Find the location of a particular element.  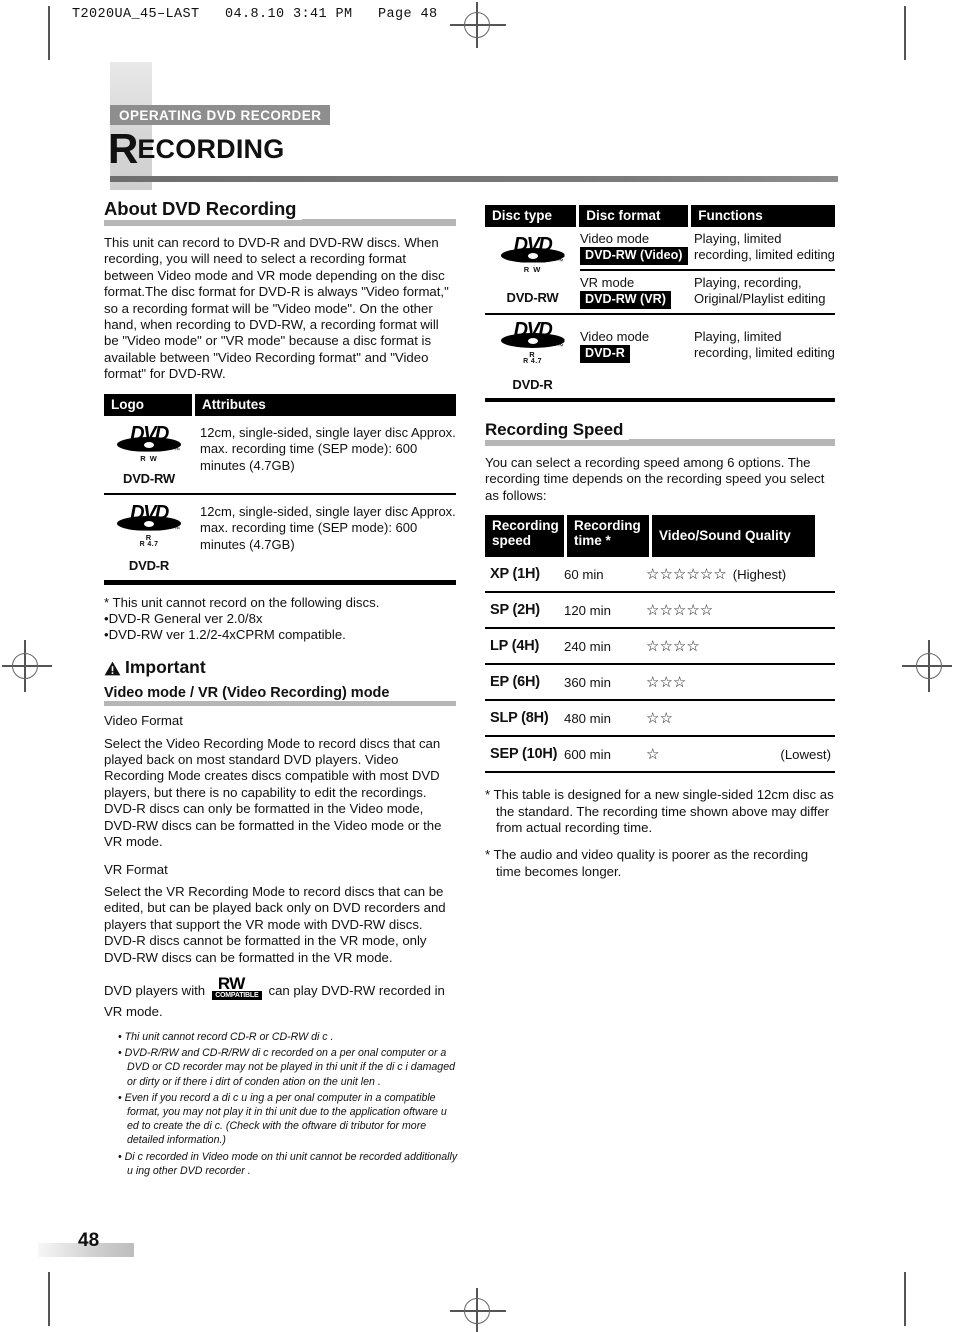

quality-note: (Lowest) is located at coordinates (805, 754).